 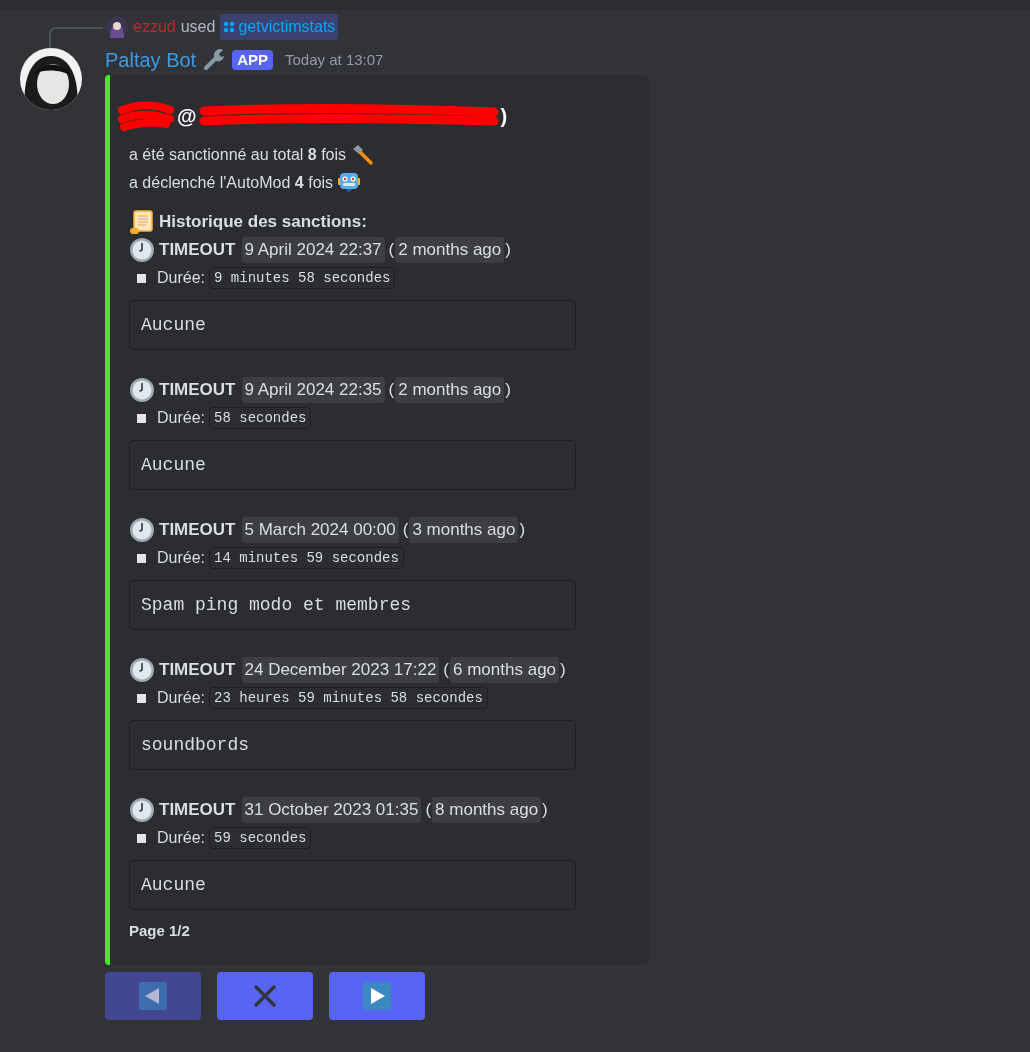 What do you see at coordinates (313, 250) in the screenshot?
I see `sanction-date: 9 April 2024 22:37` at bounding box center [313, 250].